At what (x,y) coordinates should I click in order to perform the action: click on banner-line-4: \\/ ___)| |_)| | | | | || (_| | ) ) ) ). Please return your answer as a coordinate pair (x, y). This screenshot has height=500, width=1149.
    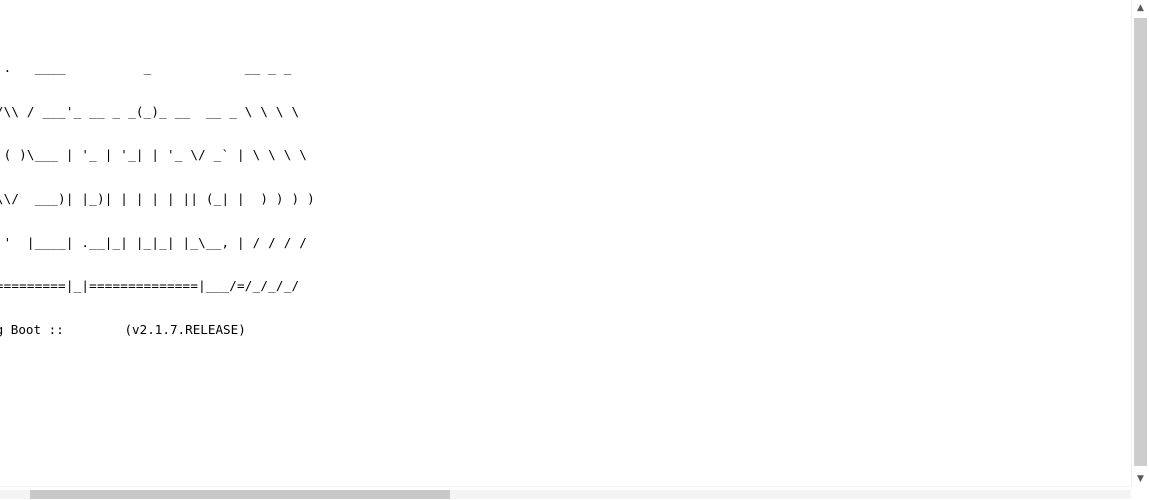
    Looking at the image, I should click on (157, 199).